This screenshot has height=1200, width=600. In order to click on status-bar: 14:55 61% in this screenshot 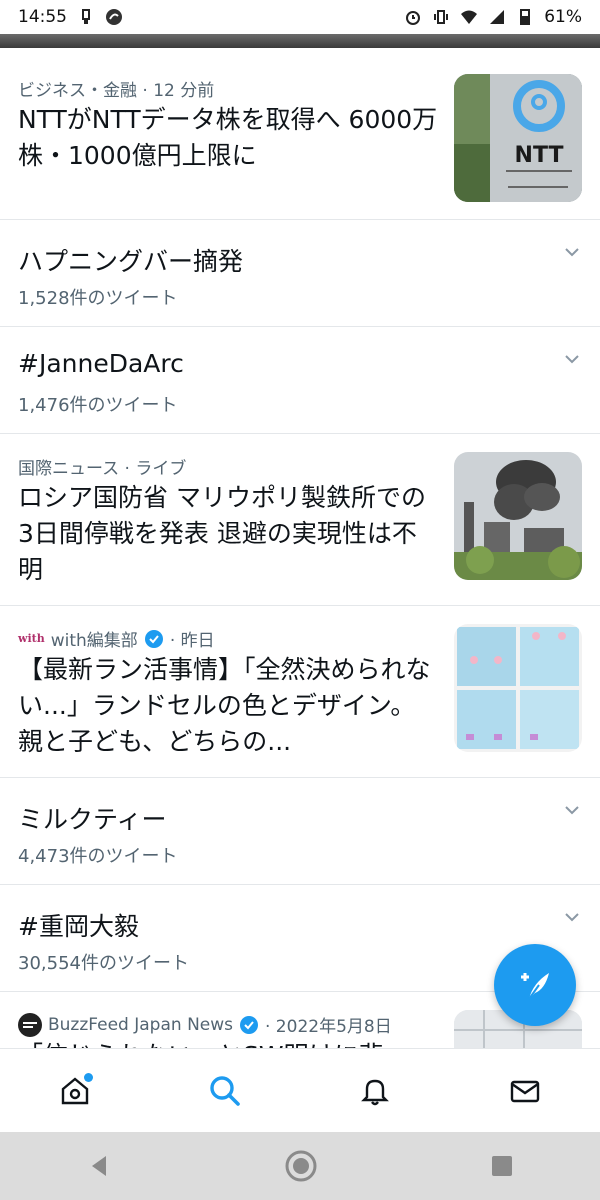, I will do `click(300, 17)`.